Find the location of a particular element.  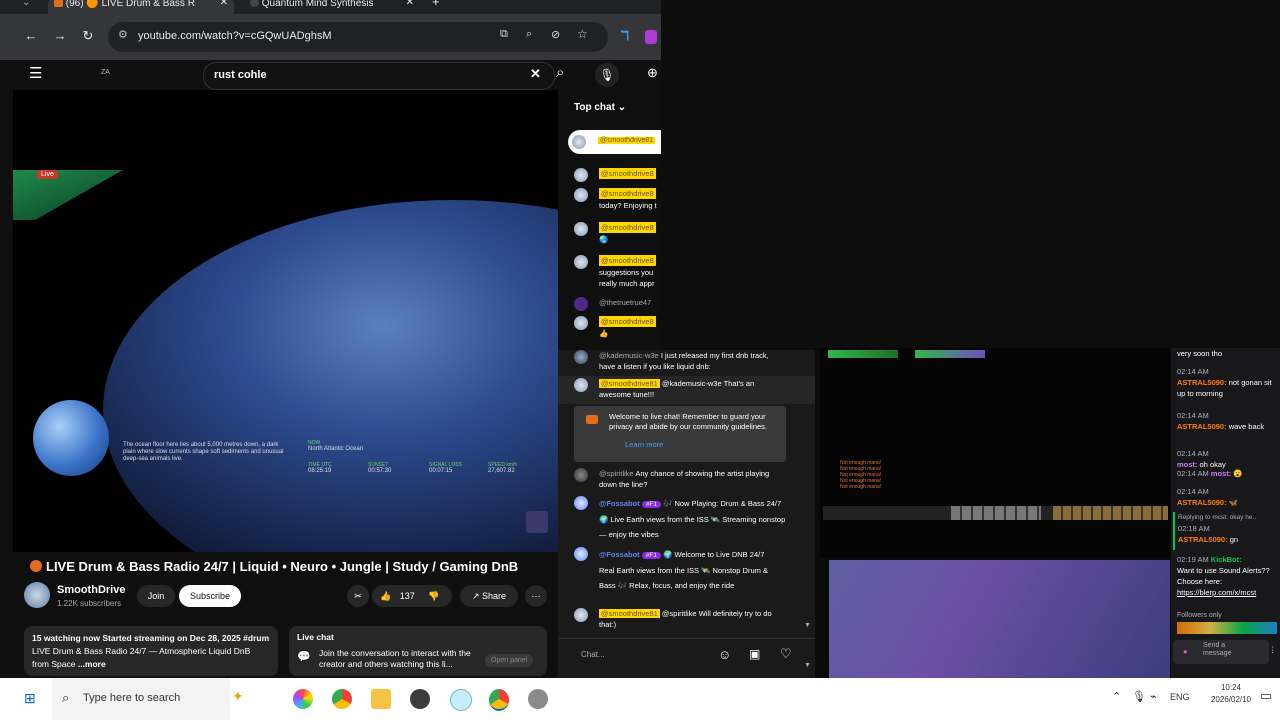

speed-block: SPEED km/h 27,607.82 is located at coordinates (502, 468).